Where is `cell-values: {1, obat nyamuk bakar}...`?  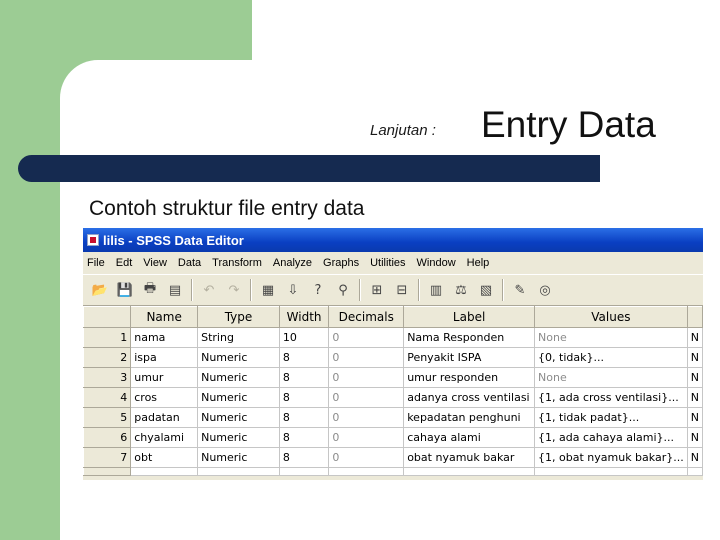 cell-values: {1, obat nyamuk bakar}... is located at coordinates (611, 457).